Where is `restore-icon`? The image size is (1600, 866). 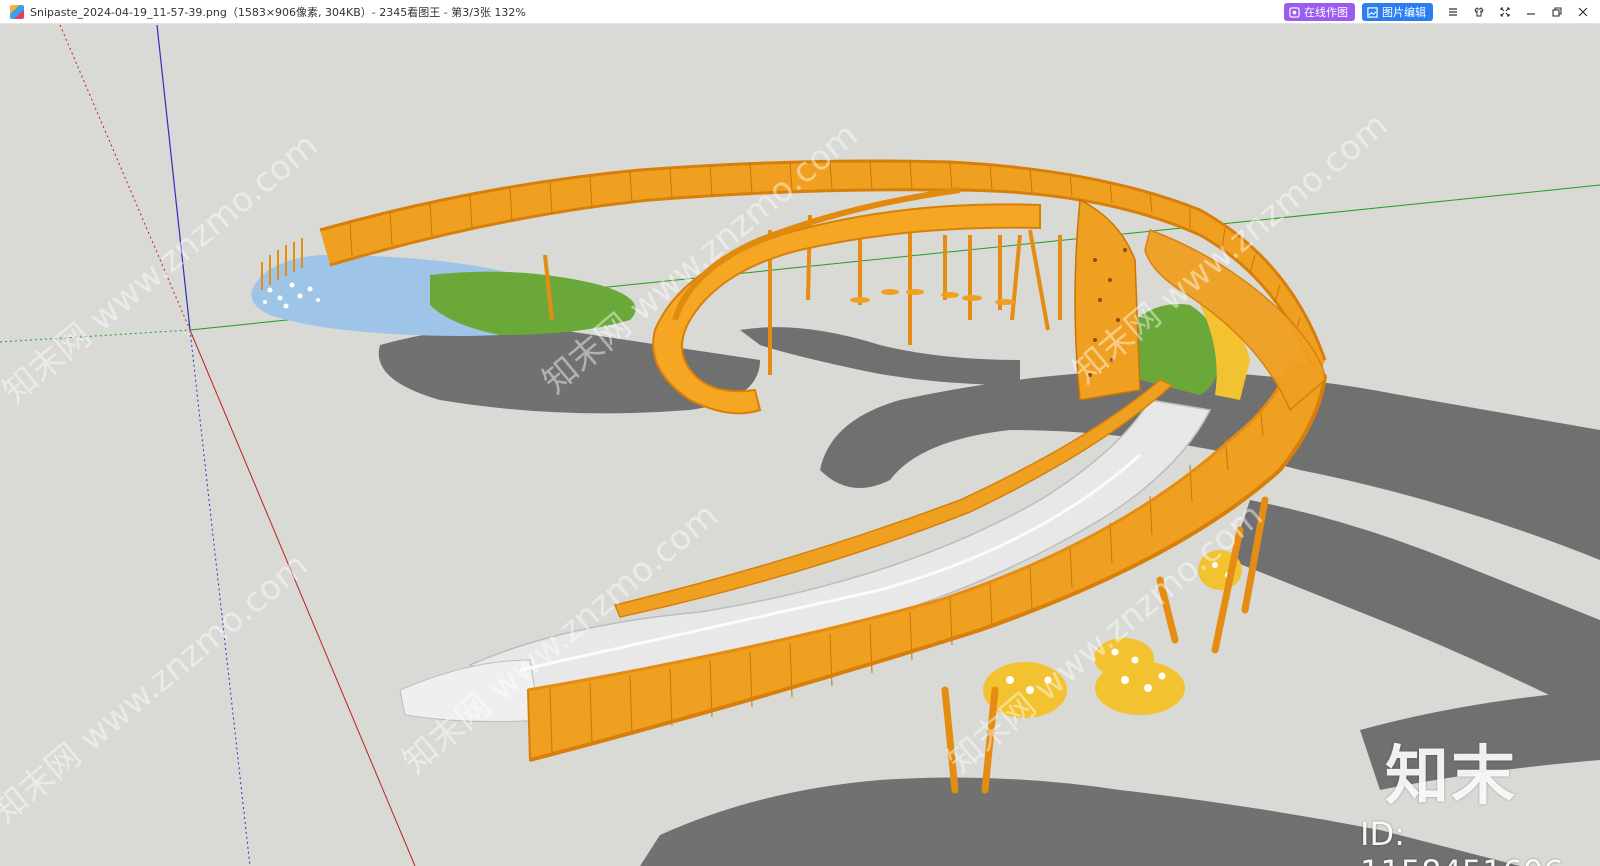
restore-icon is located at coordinates (1557, 12).